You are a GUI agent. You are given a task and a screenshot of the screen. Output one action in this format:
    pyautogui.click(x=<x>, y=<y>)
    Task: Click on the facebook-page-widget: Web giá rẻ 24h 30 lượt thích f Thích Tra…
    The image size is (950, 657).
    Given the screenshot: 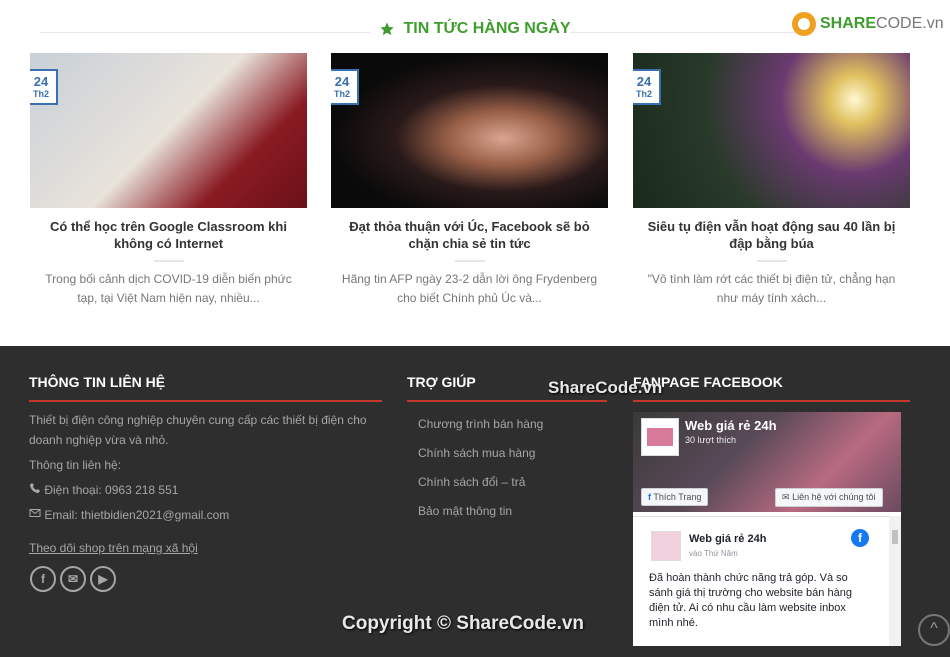 What is the action you would take?
    pyautogui.click(x=767, y=529)
    